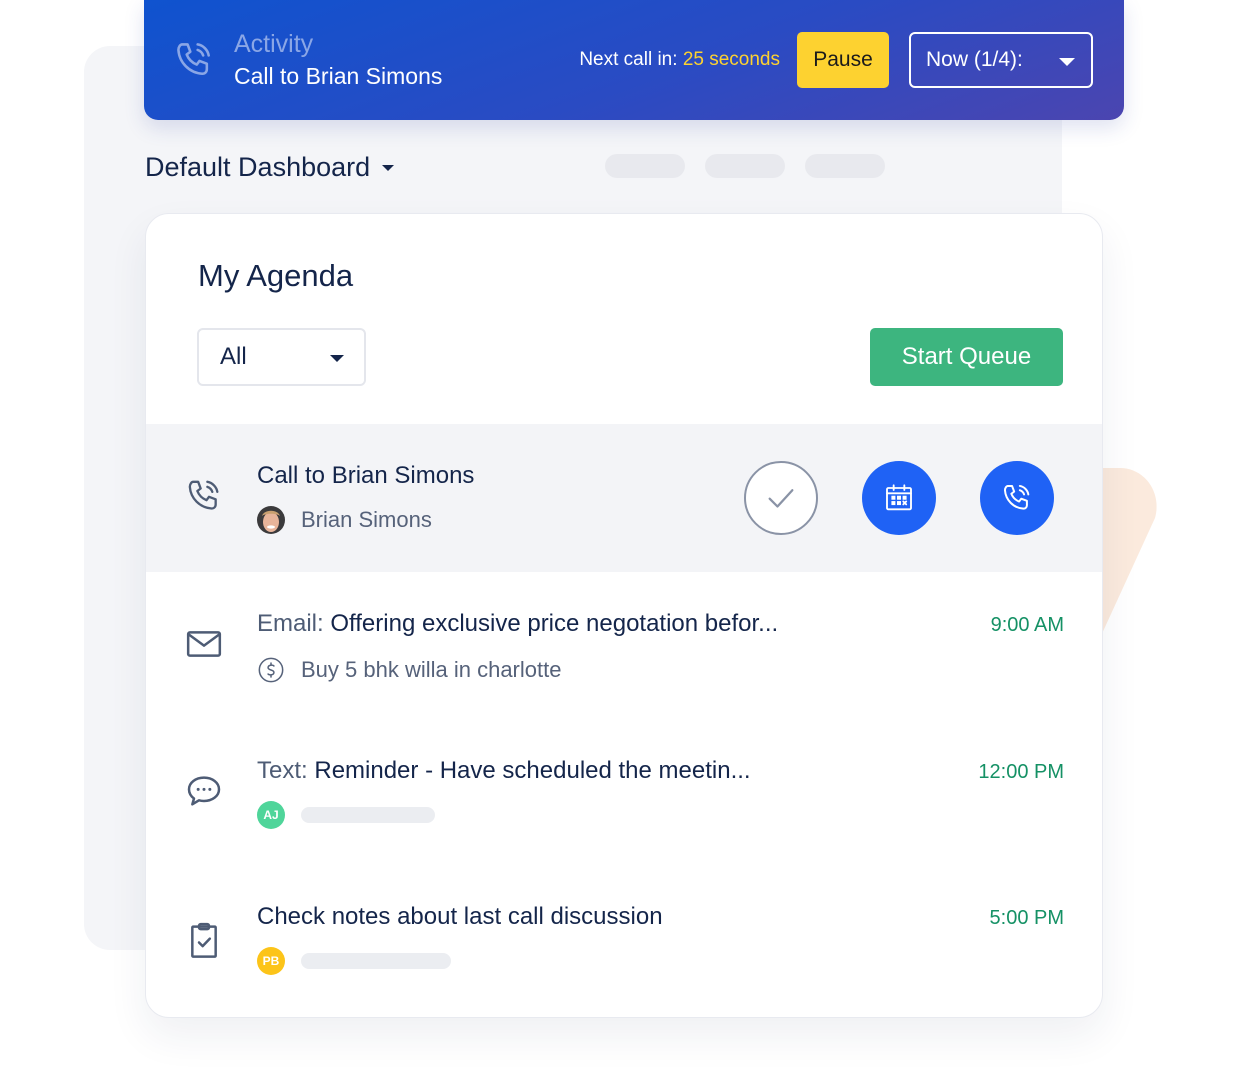 This screenshot has height=1086, width=1240. What do you see at coordinates (431, 670) in the screenshot?
I see `deal-name: Buy 5 bhk willa in charlotte` at bounding box center [431, 670].